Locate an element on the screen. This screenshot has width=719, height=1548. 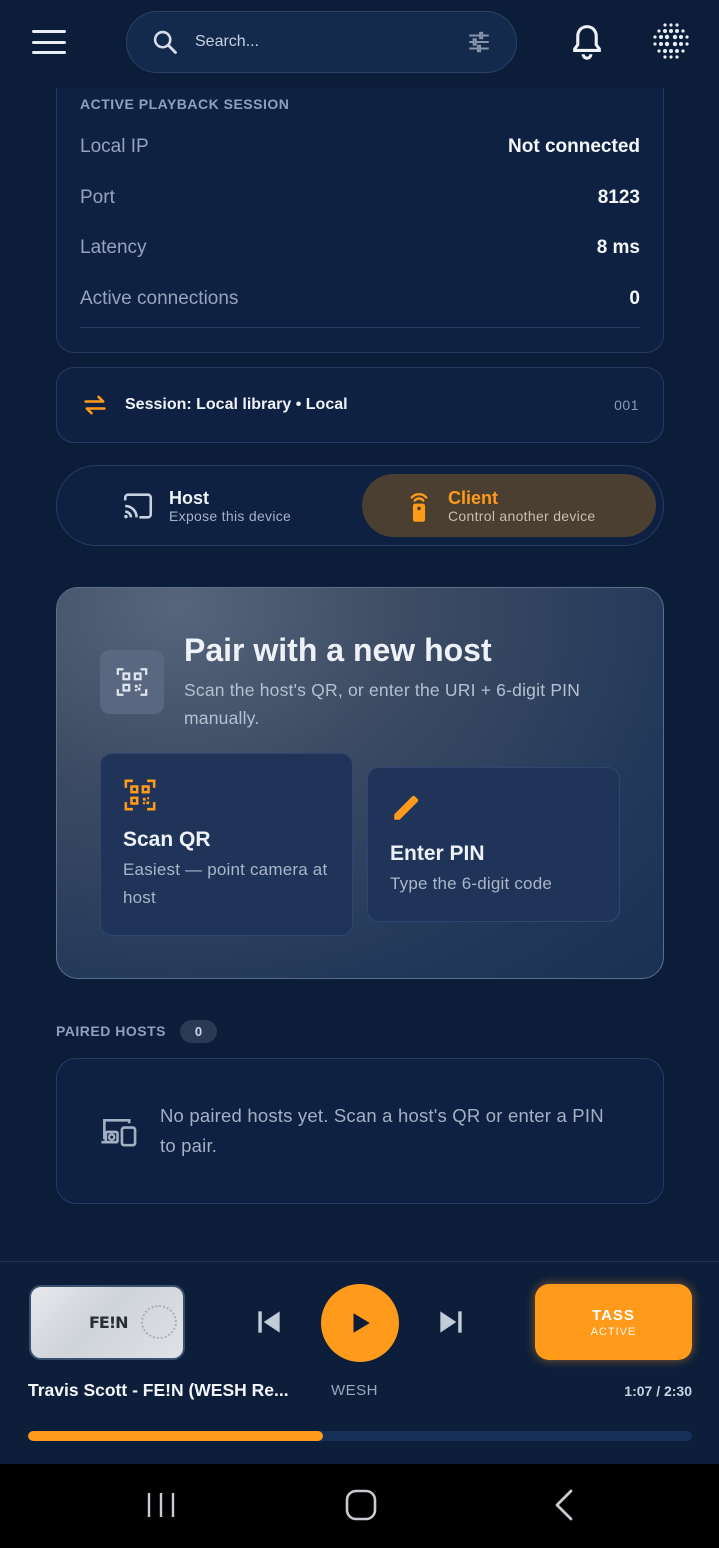
swap-arrows-icon is located at coordinates (95, 405).